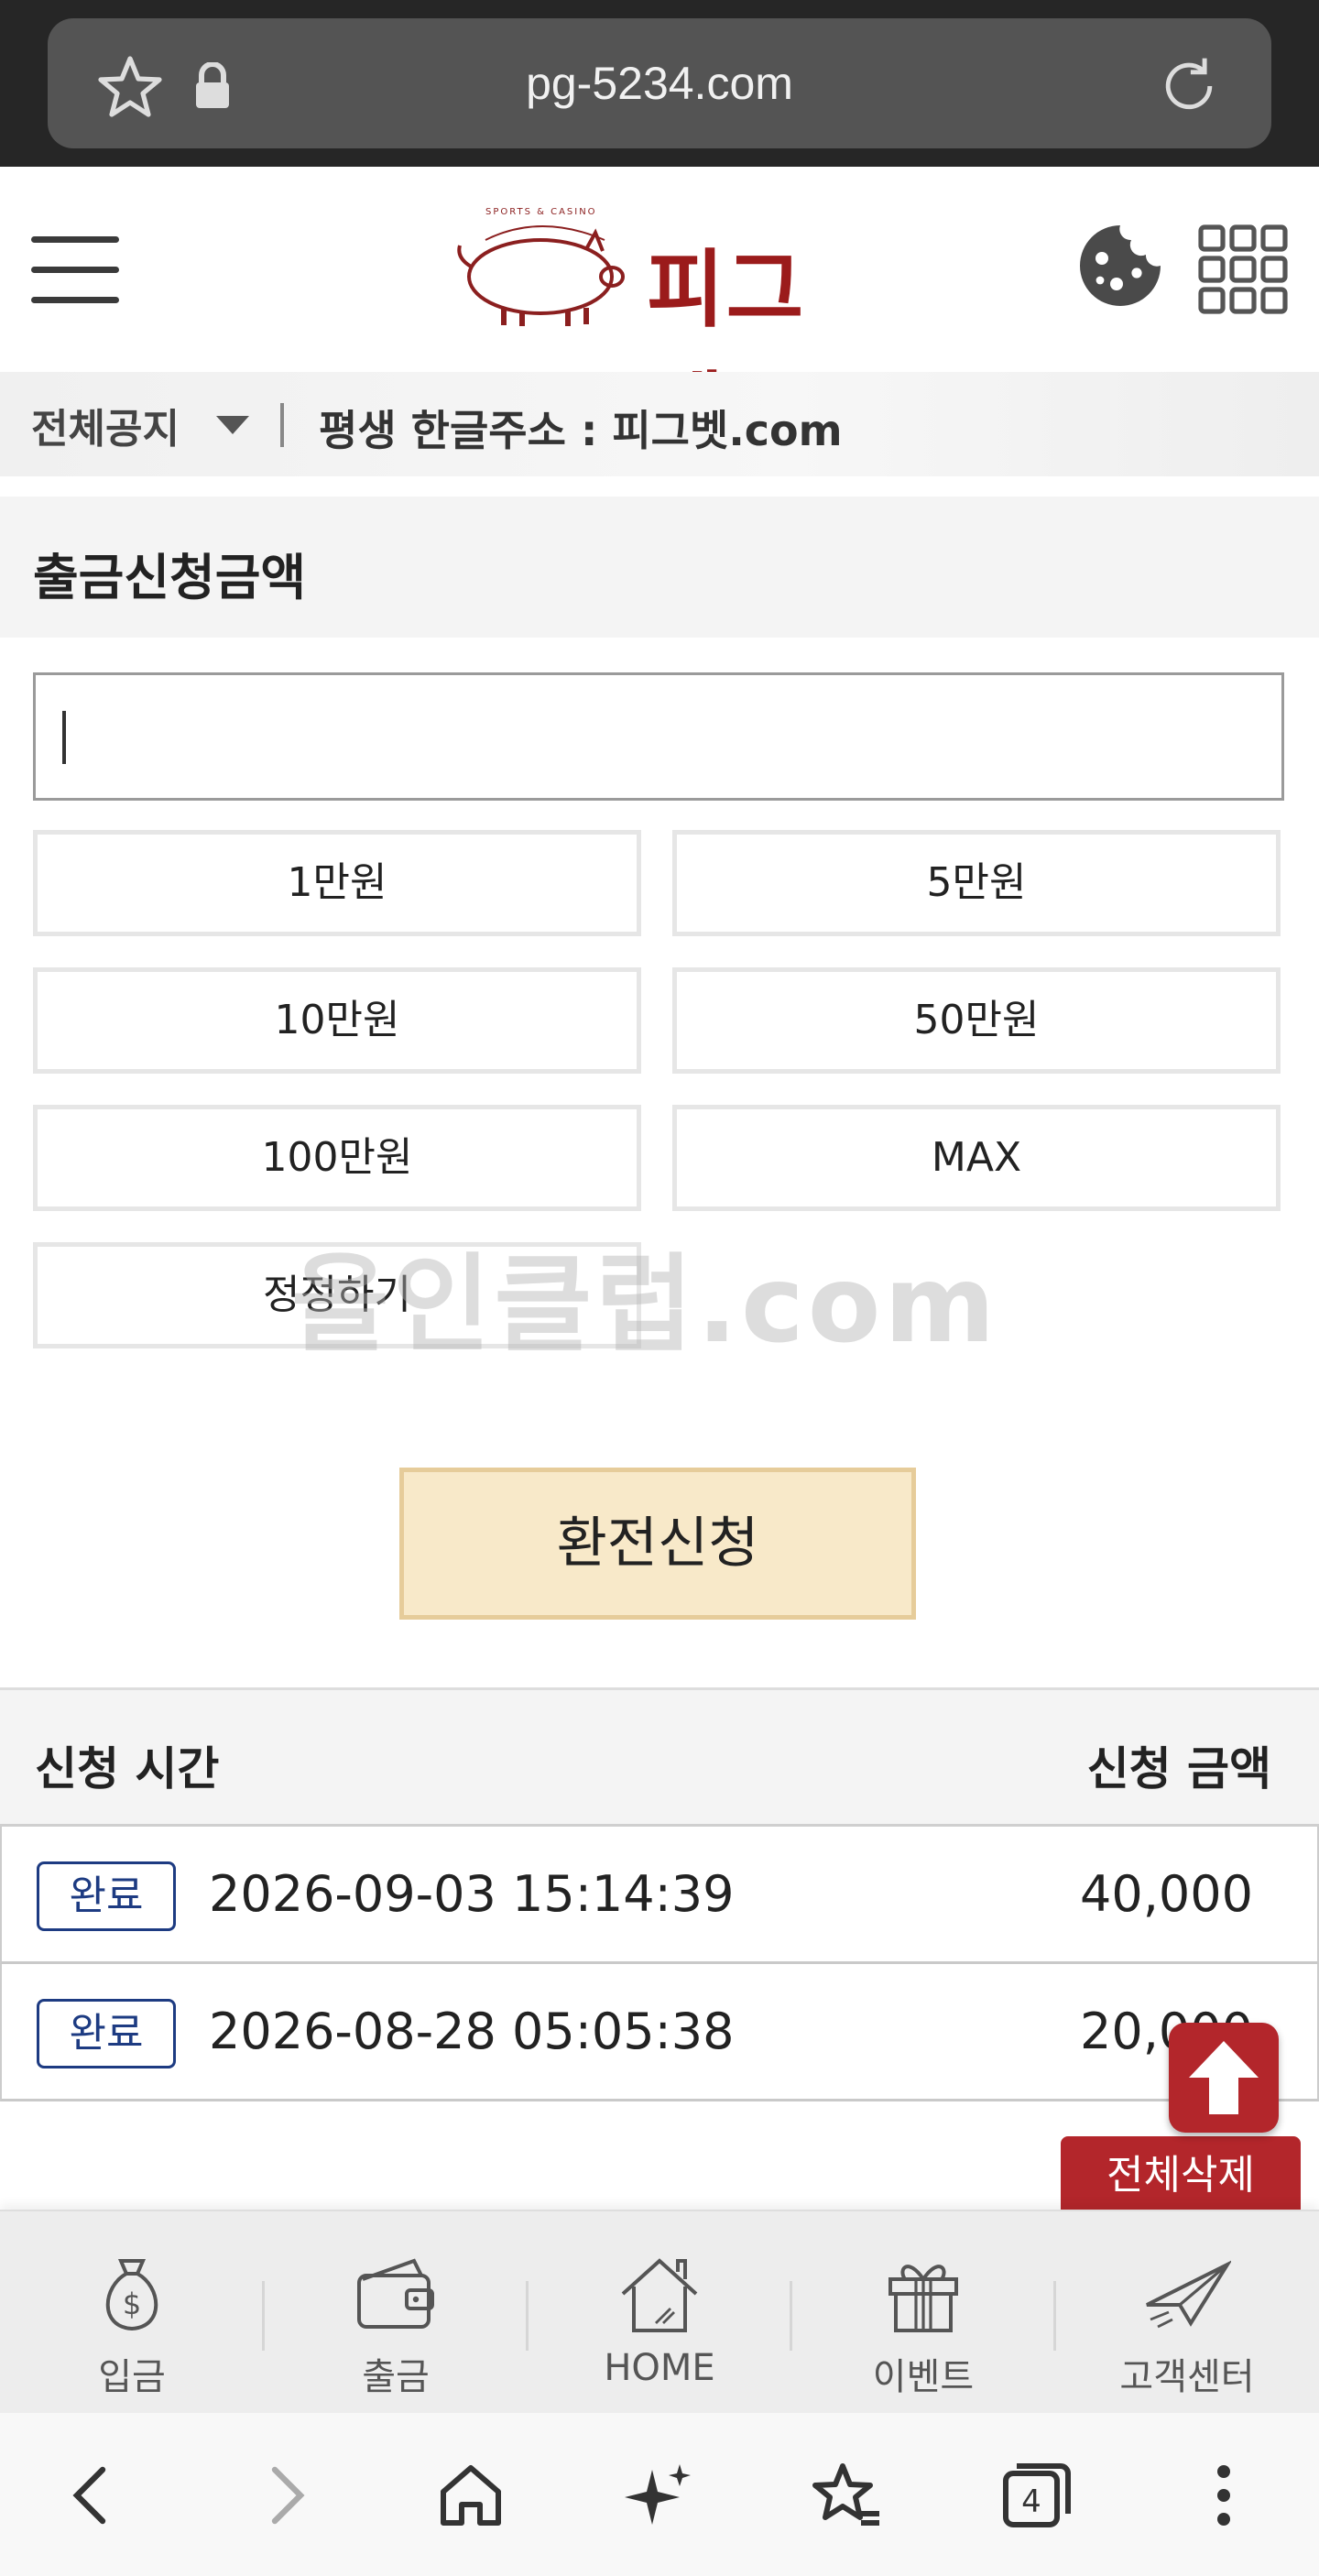 The width and height of the screenshot is (1319, 2576). What do you see at coordinates (105, 425) in the screenshot?
I see `notice-dropdown-label: 전체공지` at bounding box center [105, 425].